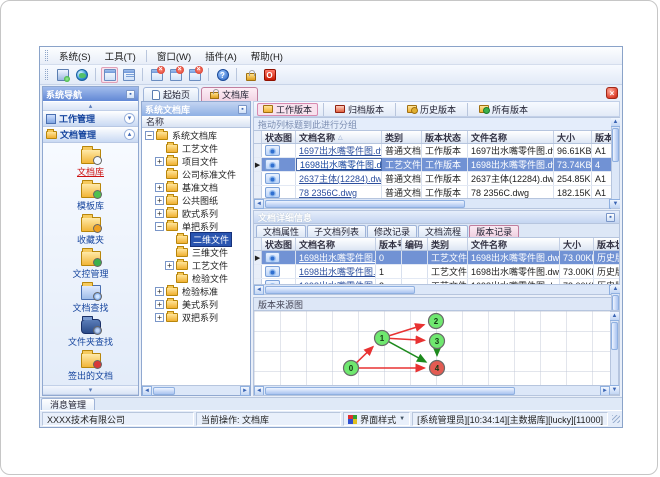 The image size is (660, 477). Describe the element at coordinates (573, 137) in the screenshot. I see `column-header-大小: 大小` at that location.